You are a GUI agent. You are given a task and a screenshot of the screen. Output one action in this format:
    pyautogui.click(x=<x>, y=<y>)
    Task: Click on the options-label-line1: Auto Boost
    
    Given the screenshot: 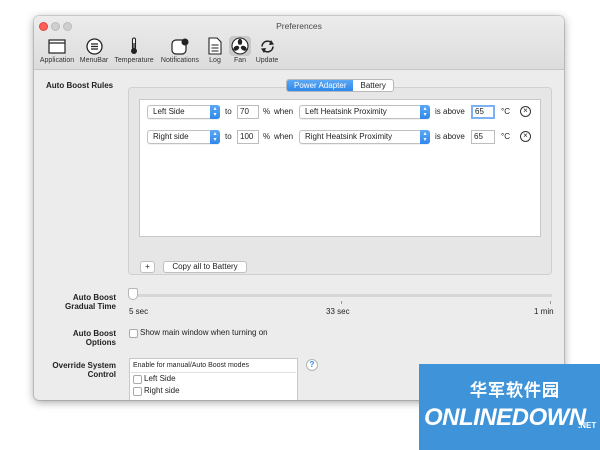 What is the action you would take?
    pyautogui.click(x=94, y=333)
    